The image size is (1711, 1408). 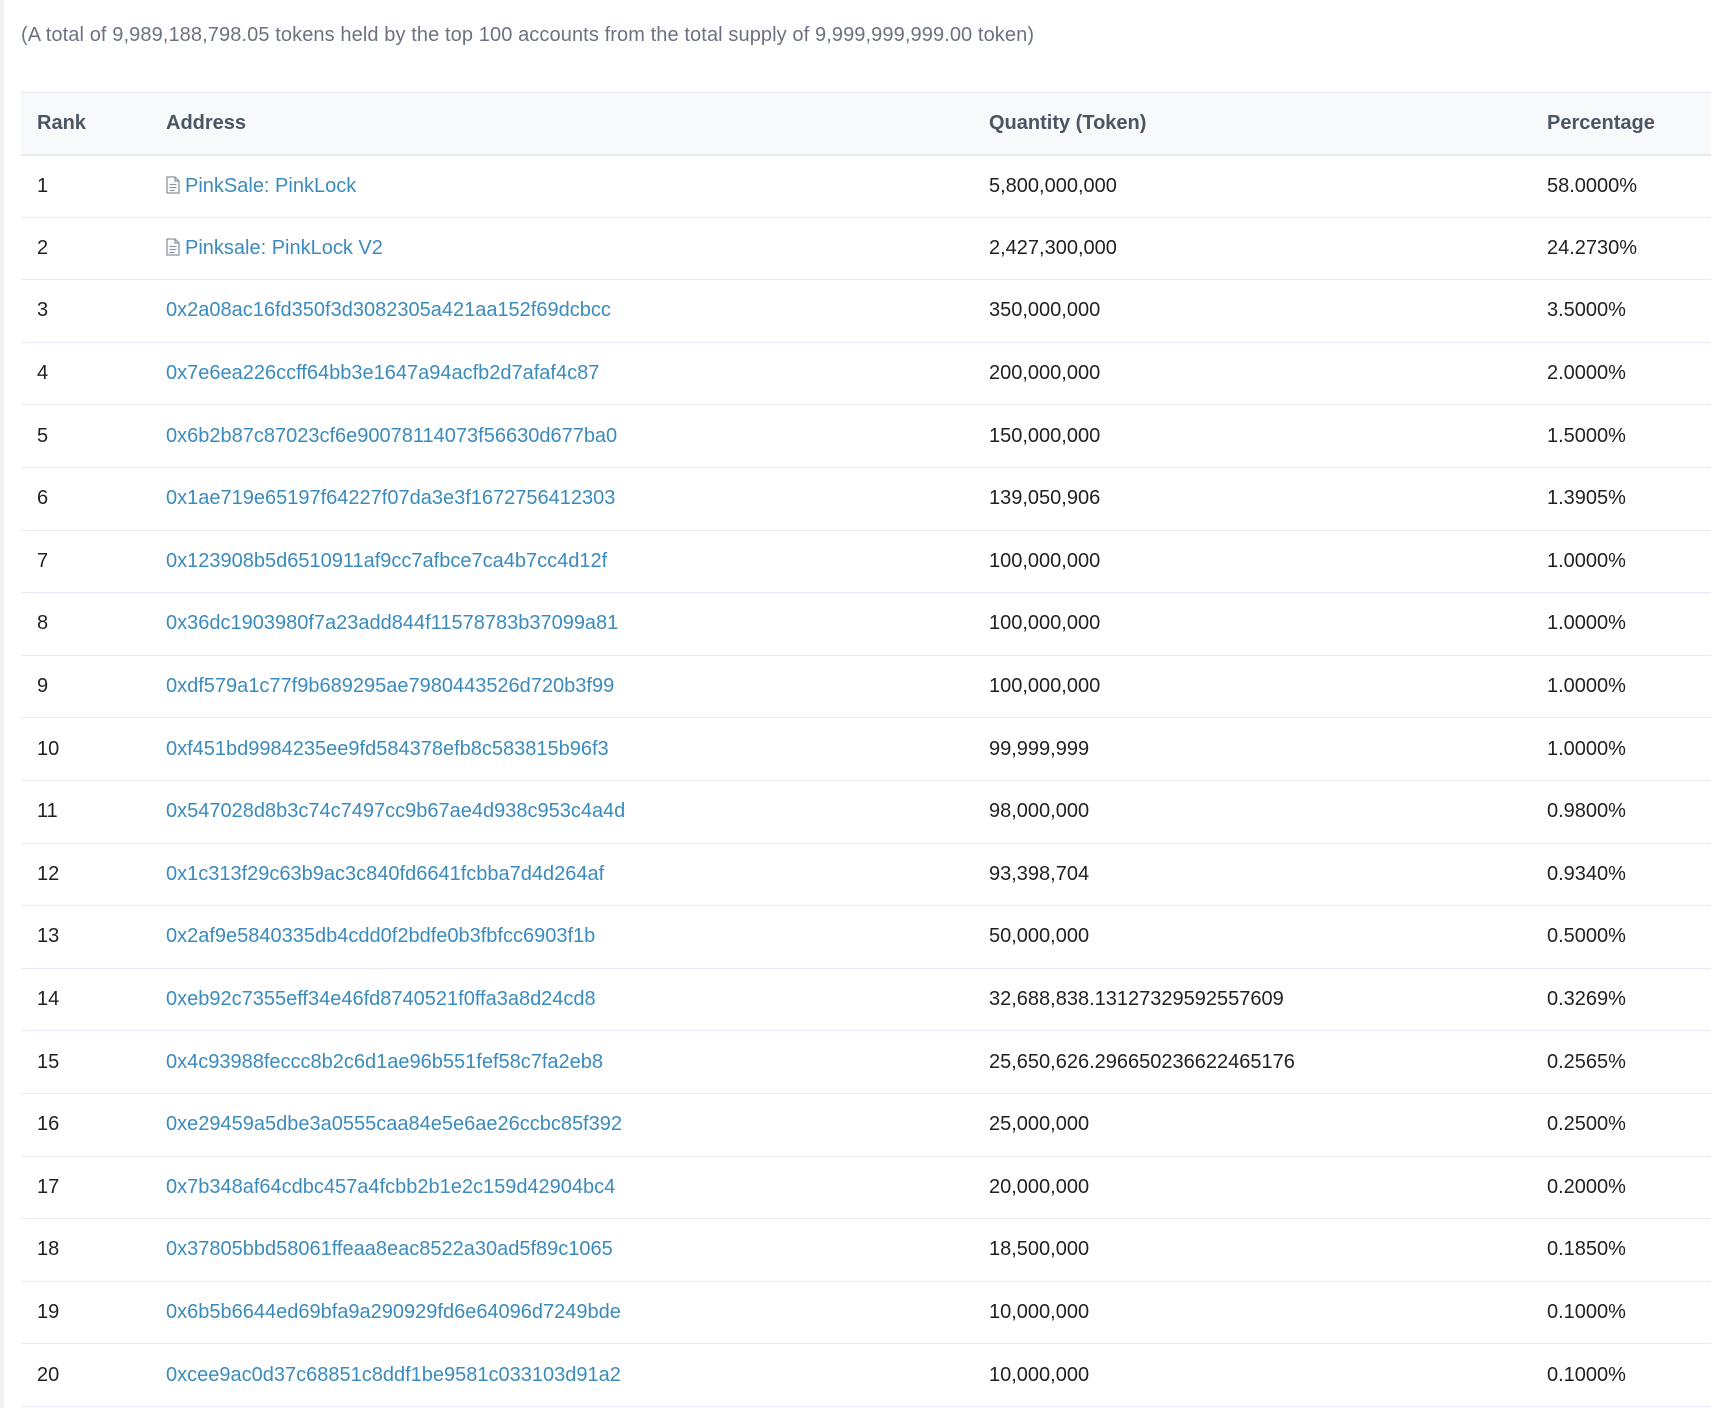 What do you see at coordinates (85, 937) in the screenshot?
I see `rank-cell: 13` at bounding box center [85, 937].